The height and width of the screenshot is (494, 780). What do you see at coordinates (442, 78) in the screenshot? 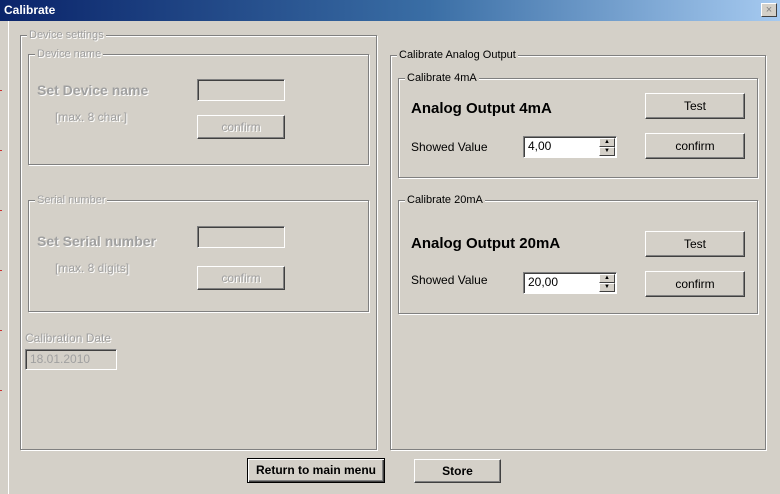
I see `calibrate-4ma-legend: Calibrate 4mA` at bounding box center [442, 78].